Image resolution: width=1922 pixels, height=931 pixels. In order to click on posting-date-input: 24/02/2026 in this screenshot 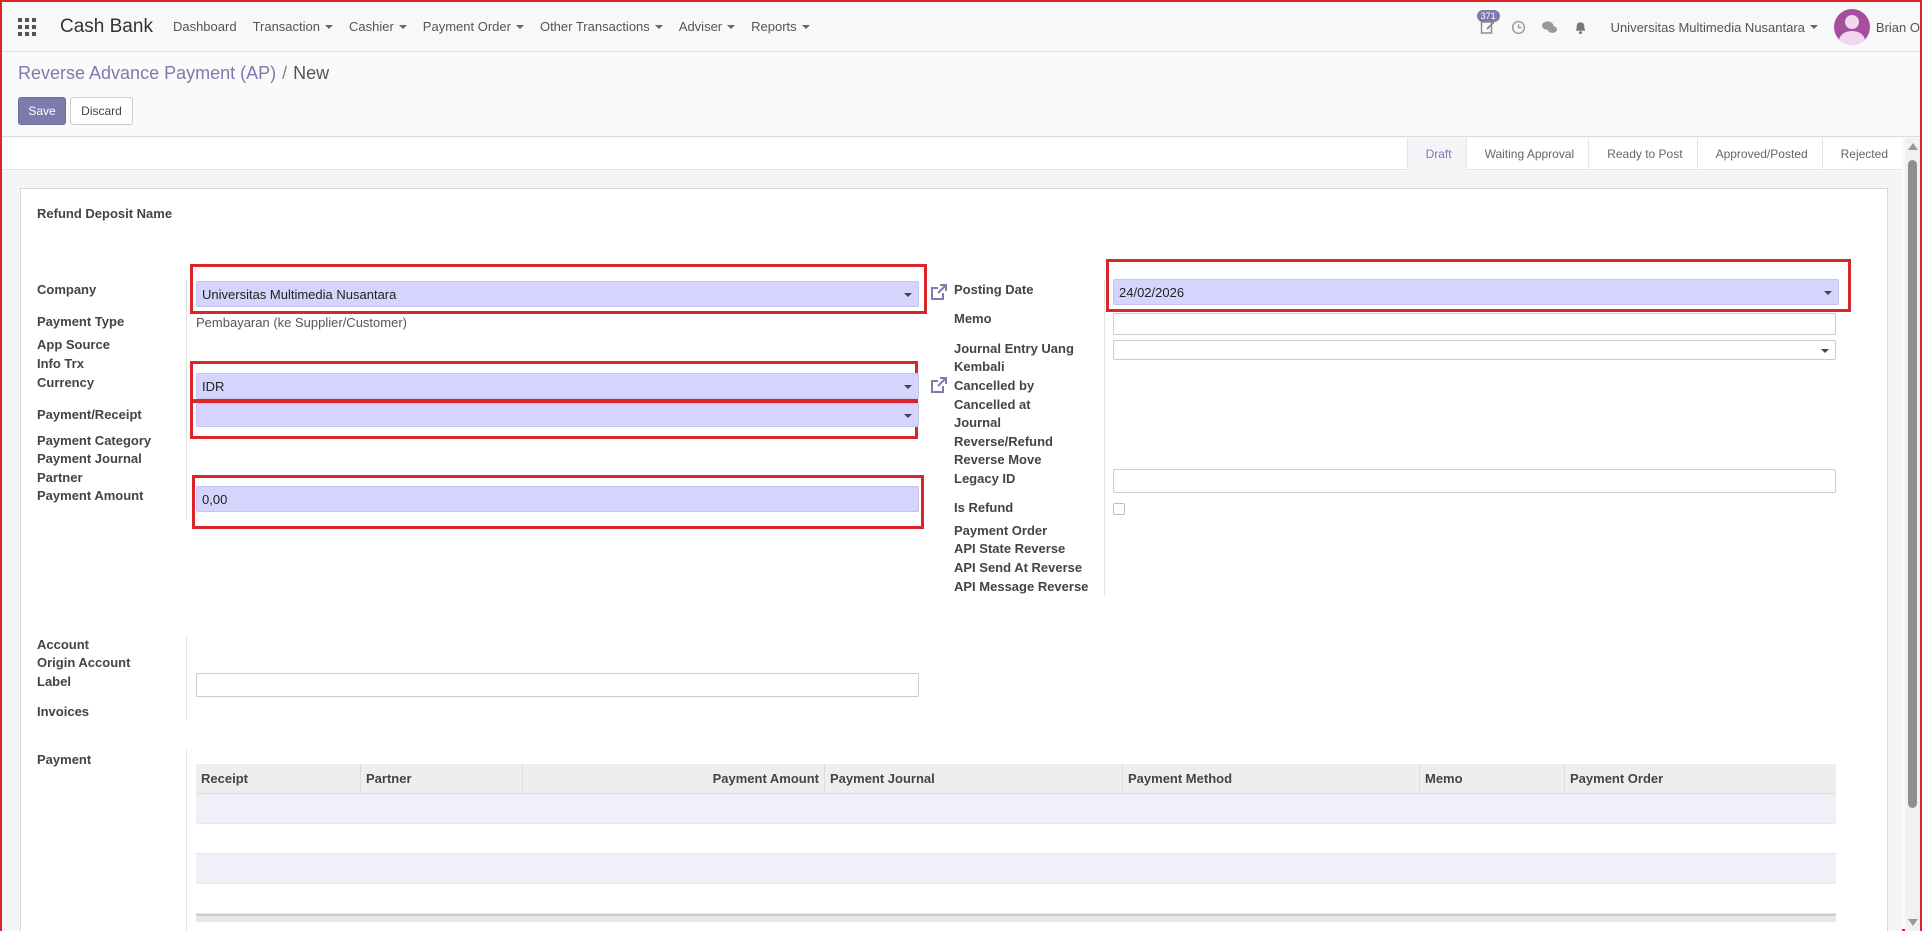, I will do `click(1476, 292)`.